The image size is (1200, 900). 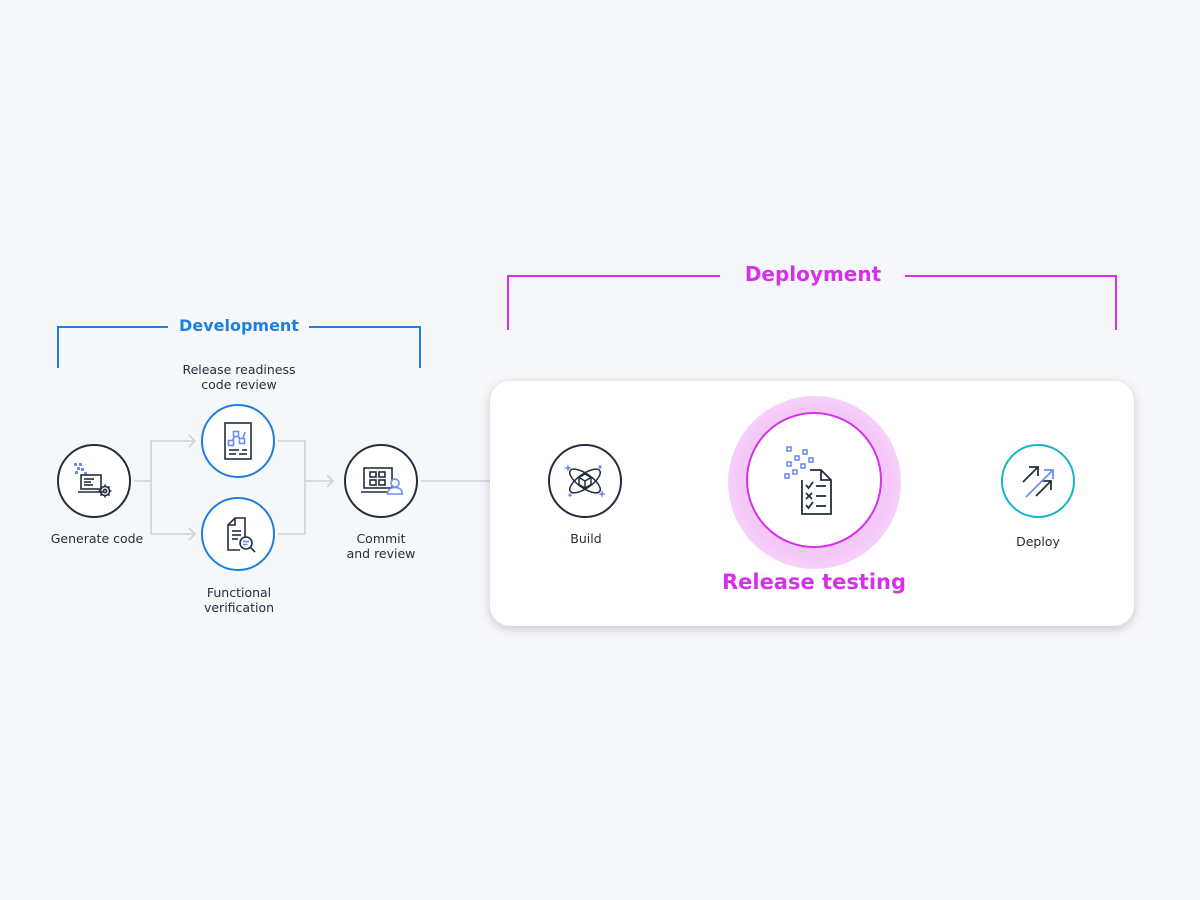 I want to click on double-arrow-up-icon, so click(x=1038, y=482).